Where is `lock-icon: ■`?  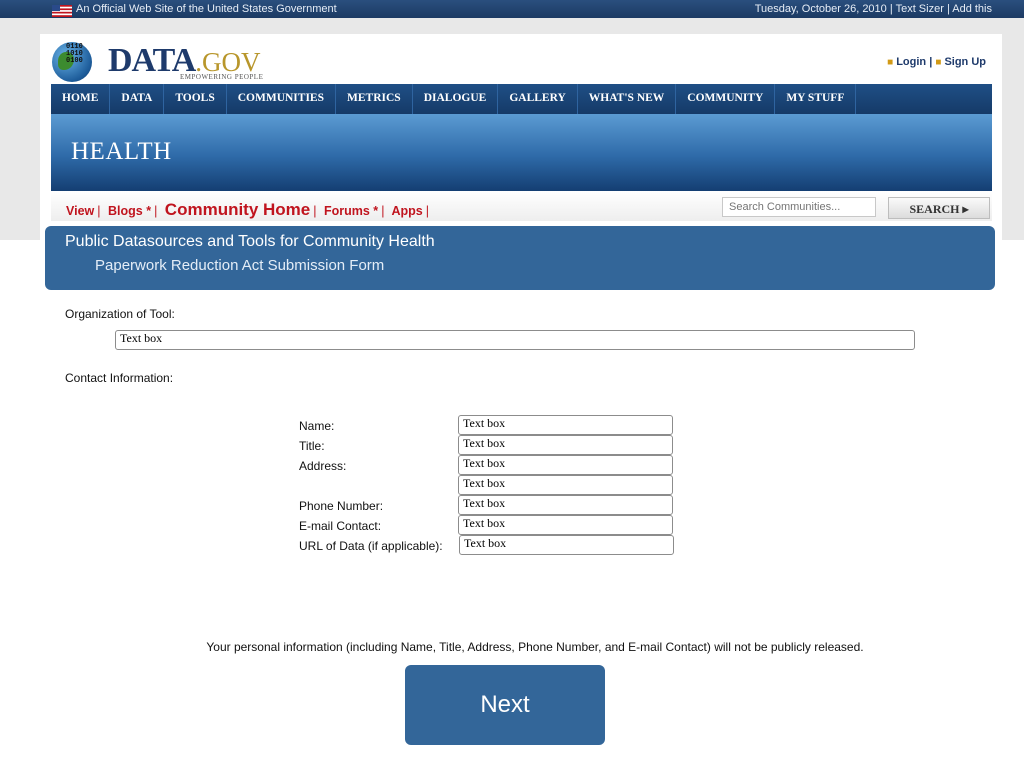 lock-icon: ■ is located at coordinates (938, 62).